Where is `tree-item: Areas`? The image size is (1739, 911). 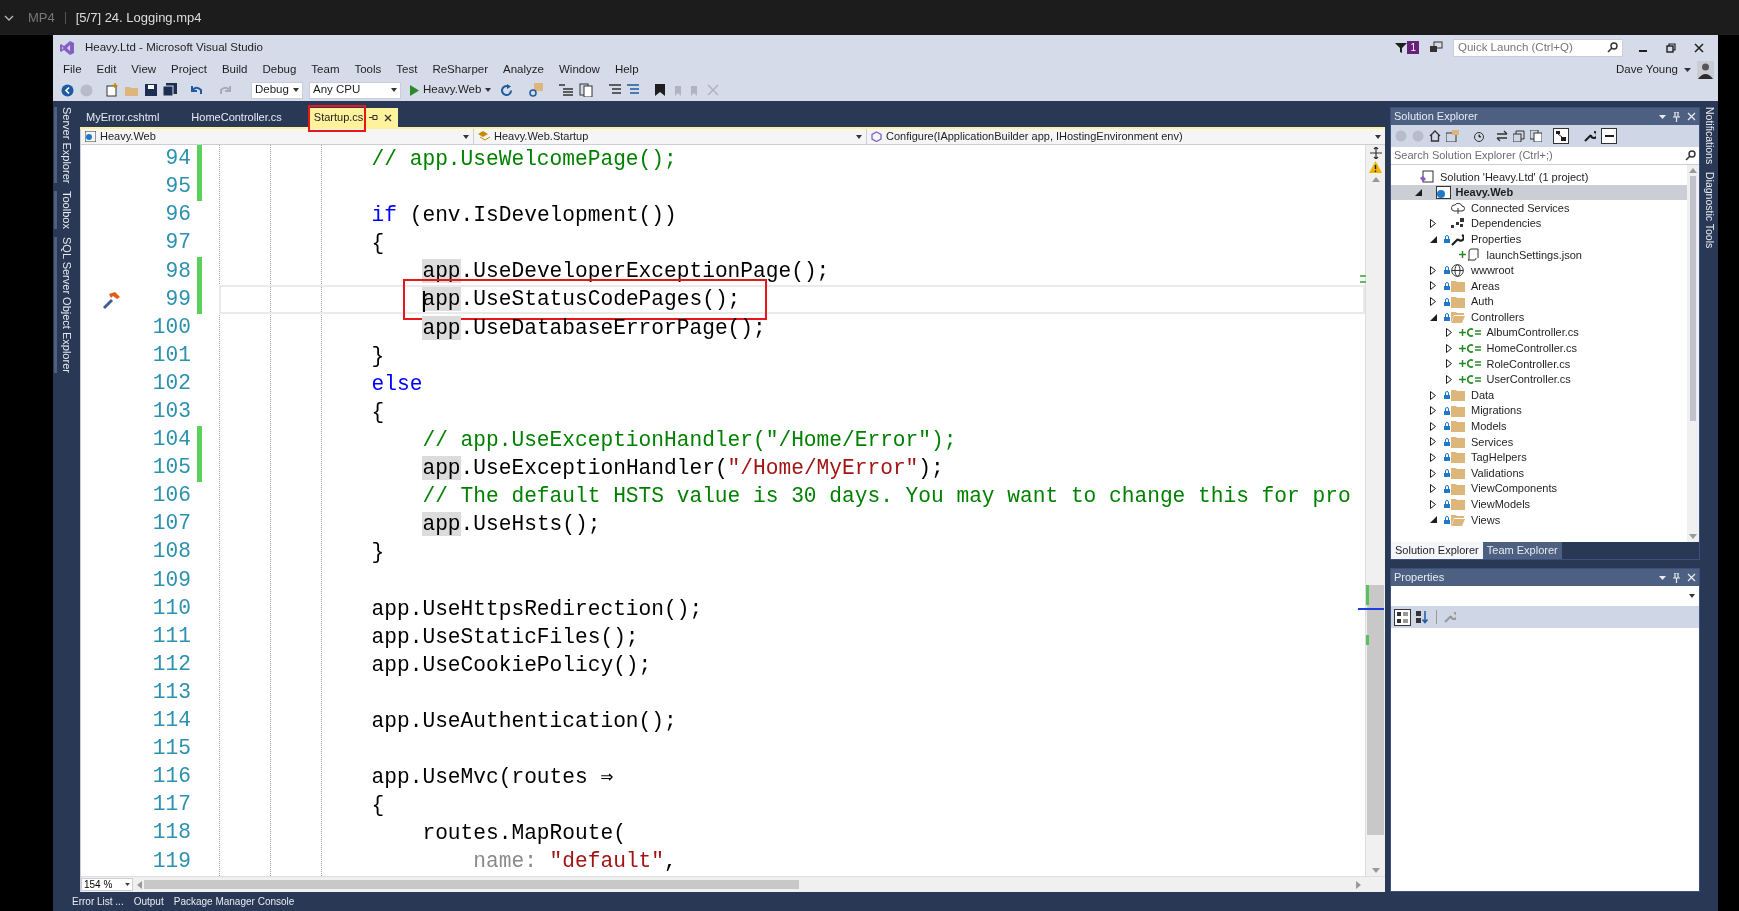 tree-item: Areas is located at coordinates (1539, 286).